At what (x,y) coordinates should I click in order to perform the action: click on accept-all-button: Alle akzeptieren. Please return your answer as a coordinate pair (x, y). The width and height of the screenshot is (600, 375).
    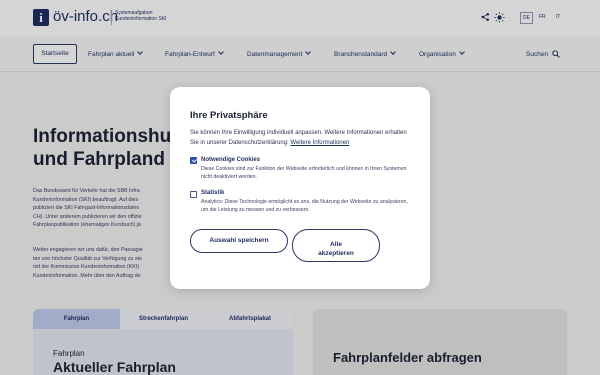
    Looking at the image, I should click on (336, 245).